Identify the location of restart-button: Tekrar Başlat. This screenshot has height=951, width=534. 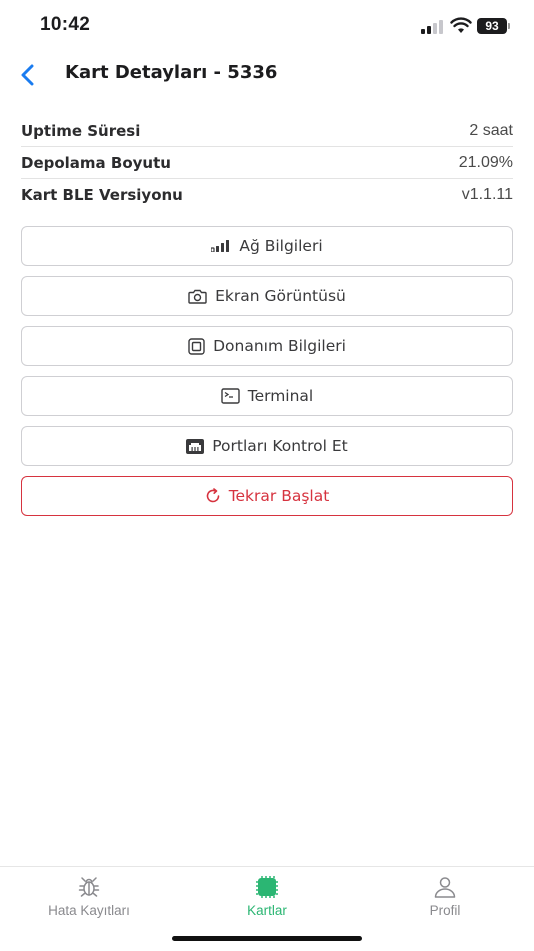
(267, 496).